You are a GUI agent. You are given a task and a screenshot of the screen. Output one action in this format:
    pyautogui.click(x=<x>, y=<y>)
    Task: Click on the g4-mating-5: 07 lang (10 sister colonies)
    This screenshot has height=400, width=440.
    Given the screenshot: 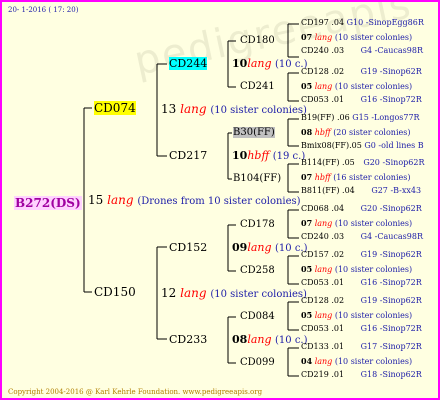 What is the action you would take?
    pyautogui.click(x=357, y=223)
    